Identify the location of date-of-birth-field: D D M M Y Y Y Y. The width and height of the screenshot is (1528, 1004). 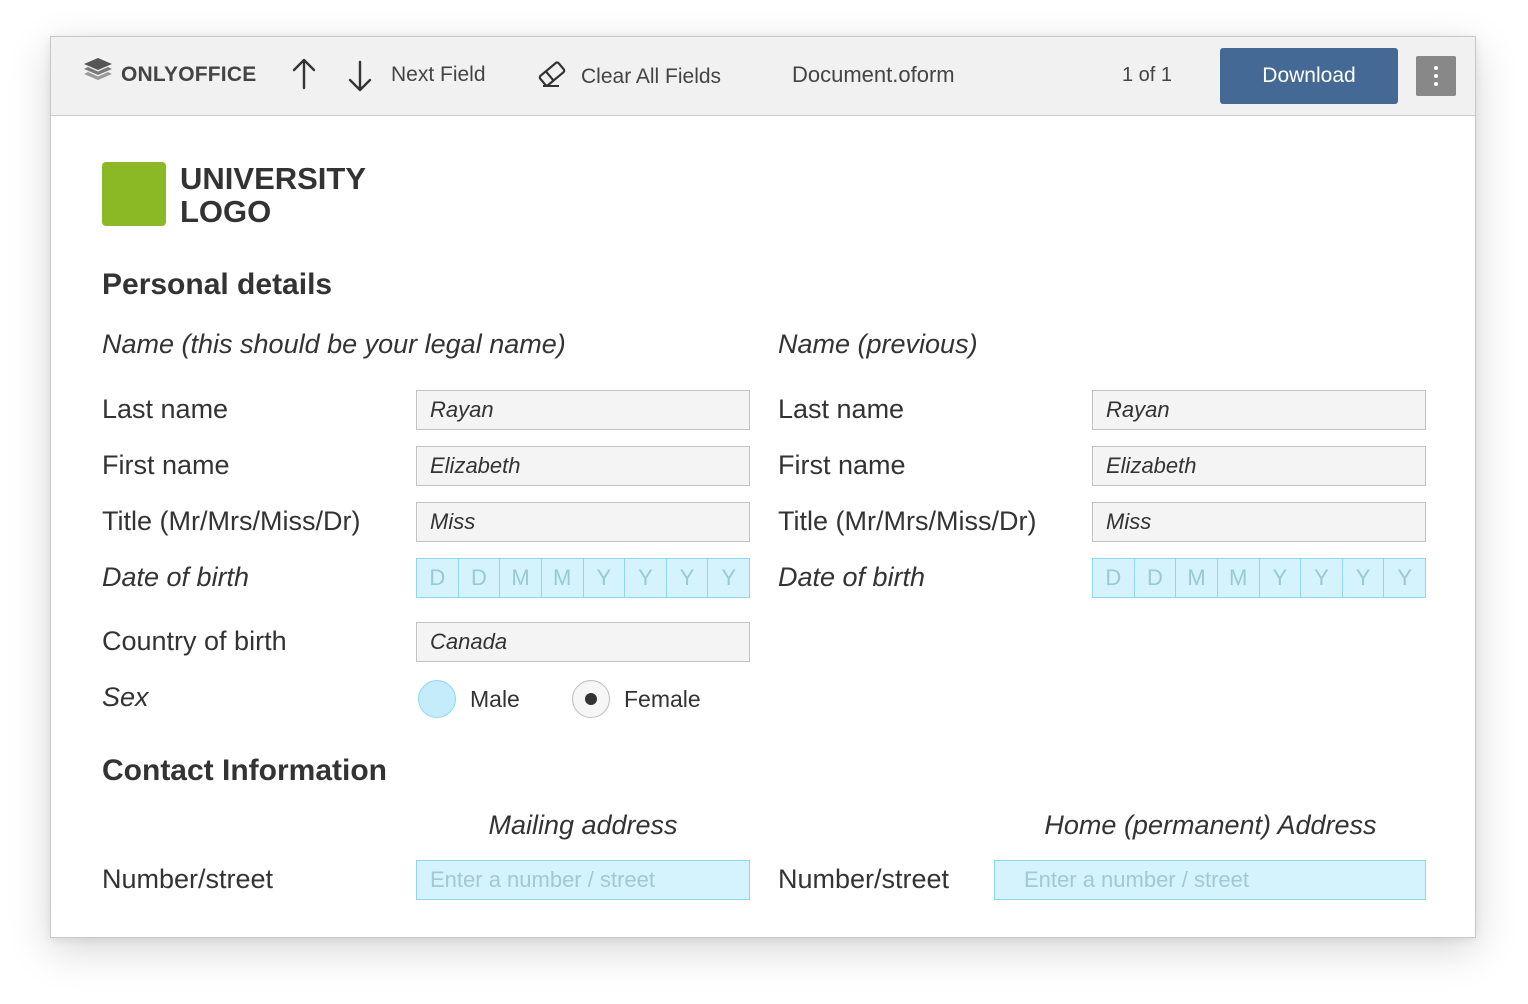
(583, 578).